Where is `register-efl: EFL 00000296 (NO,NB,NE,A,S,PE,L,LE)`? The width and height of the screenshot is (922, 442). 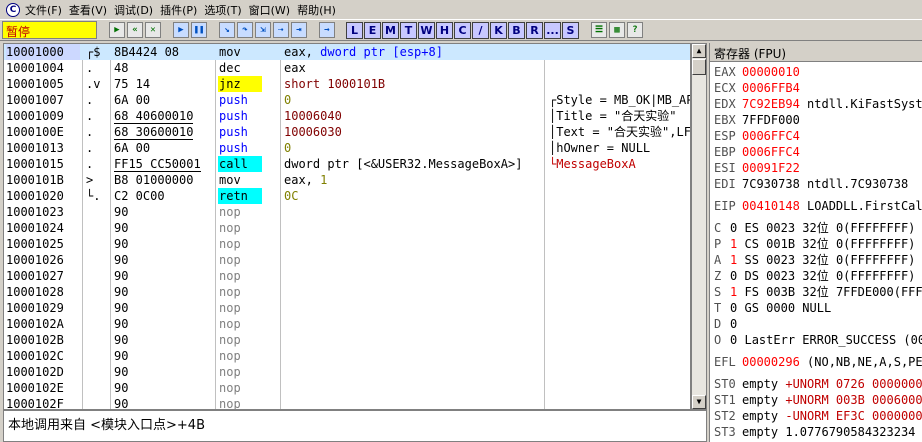
register-efl: EFL 00000296 (NO,NB,NE,A,S,PE,L,LE) is located at coordinates (818, 362).